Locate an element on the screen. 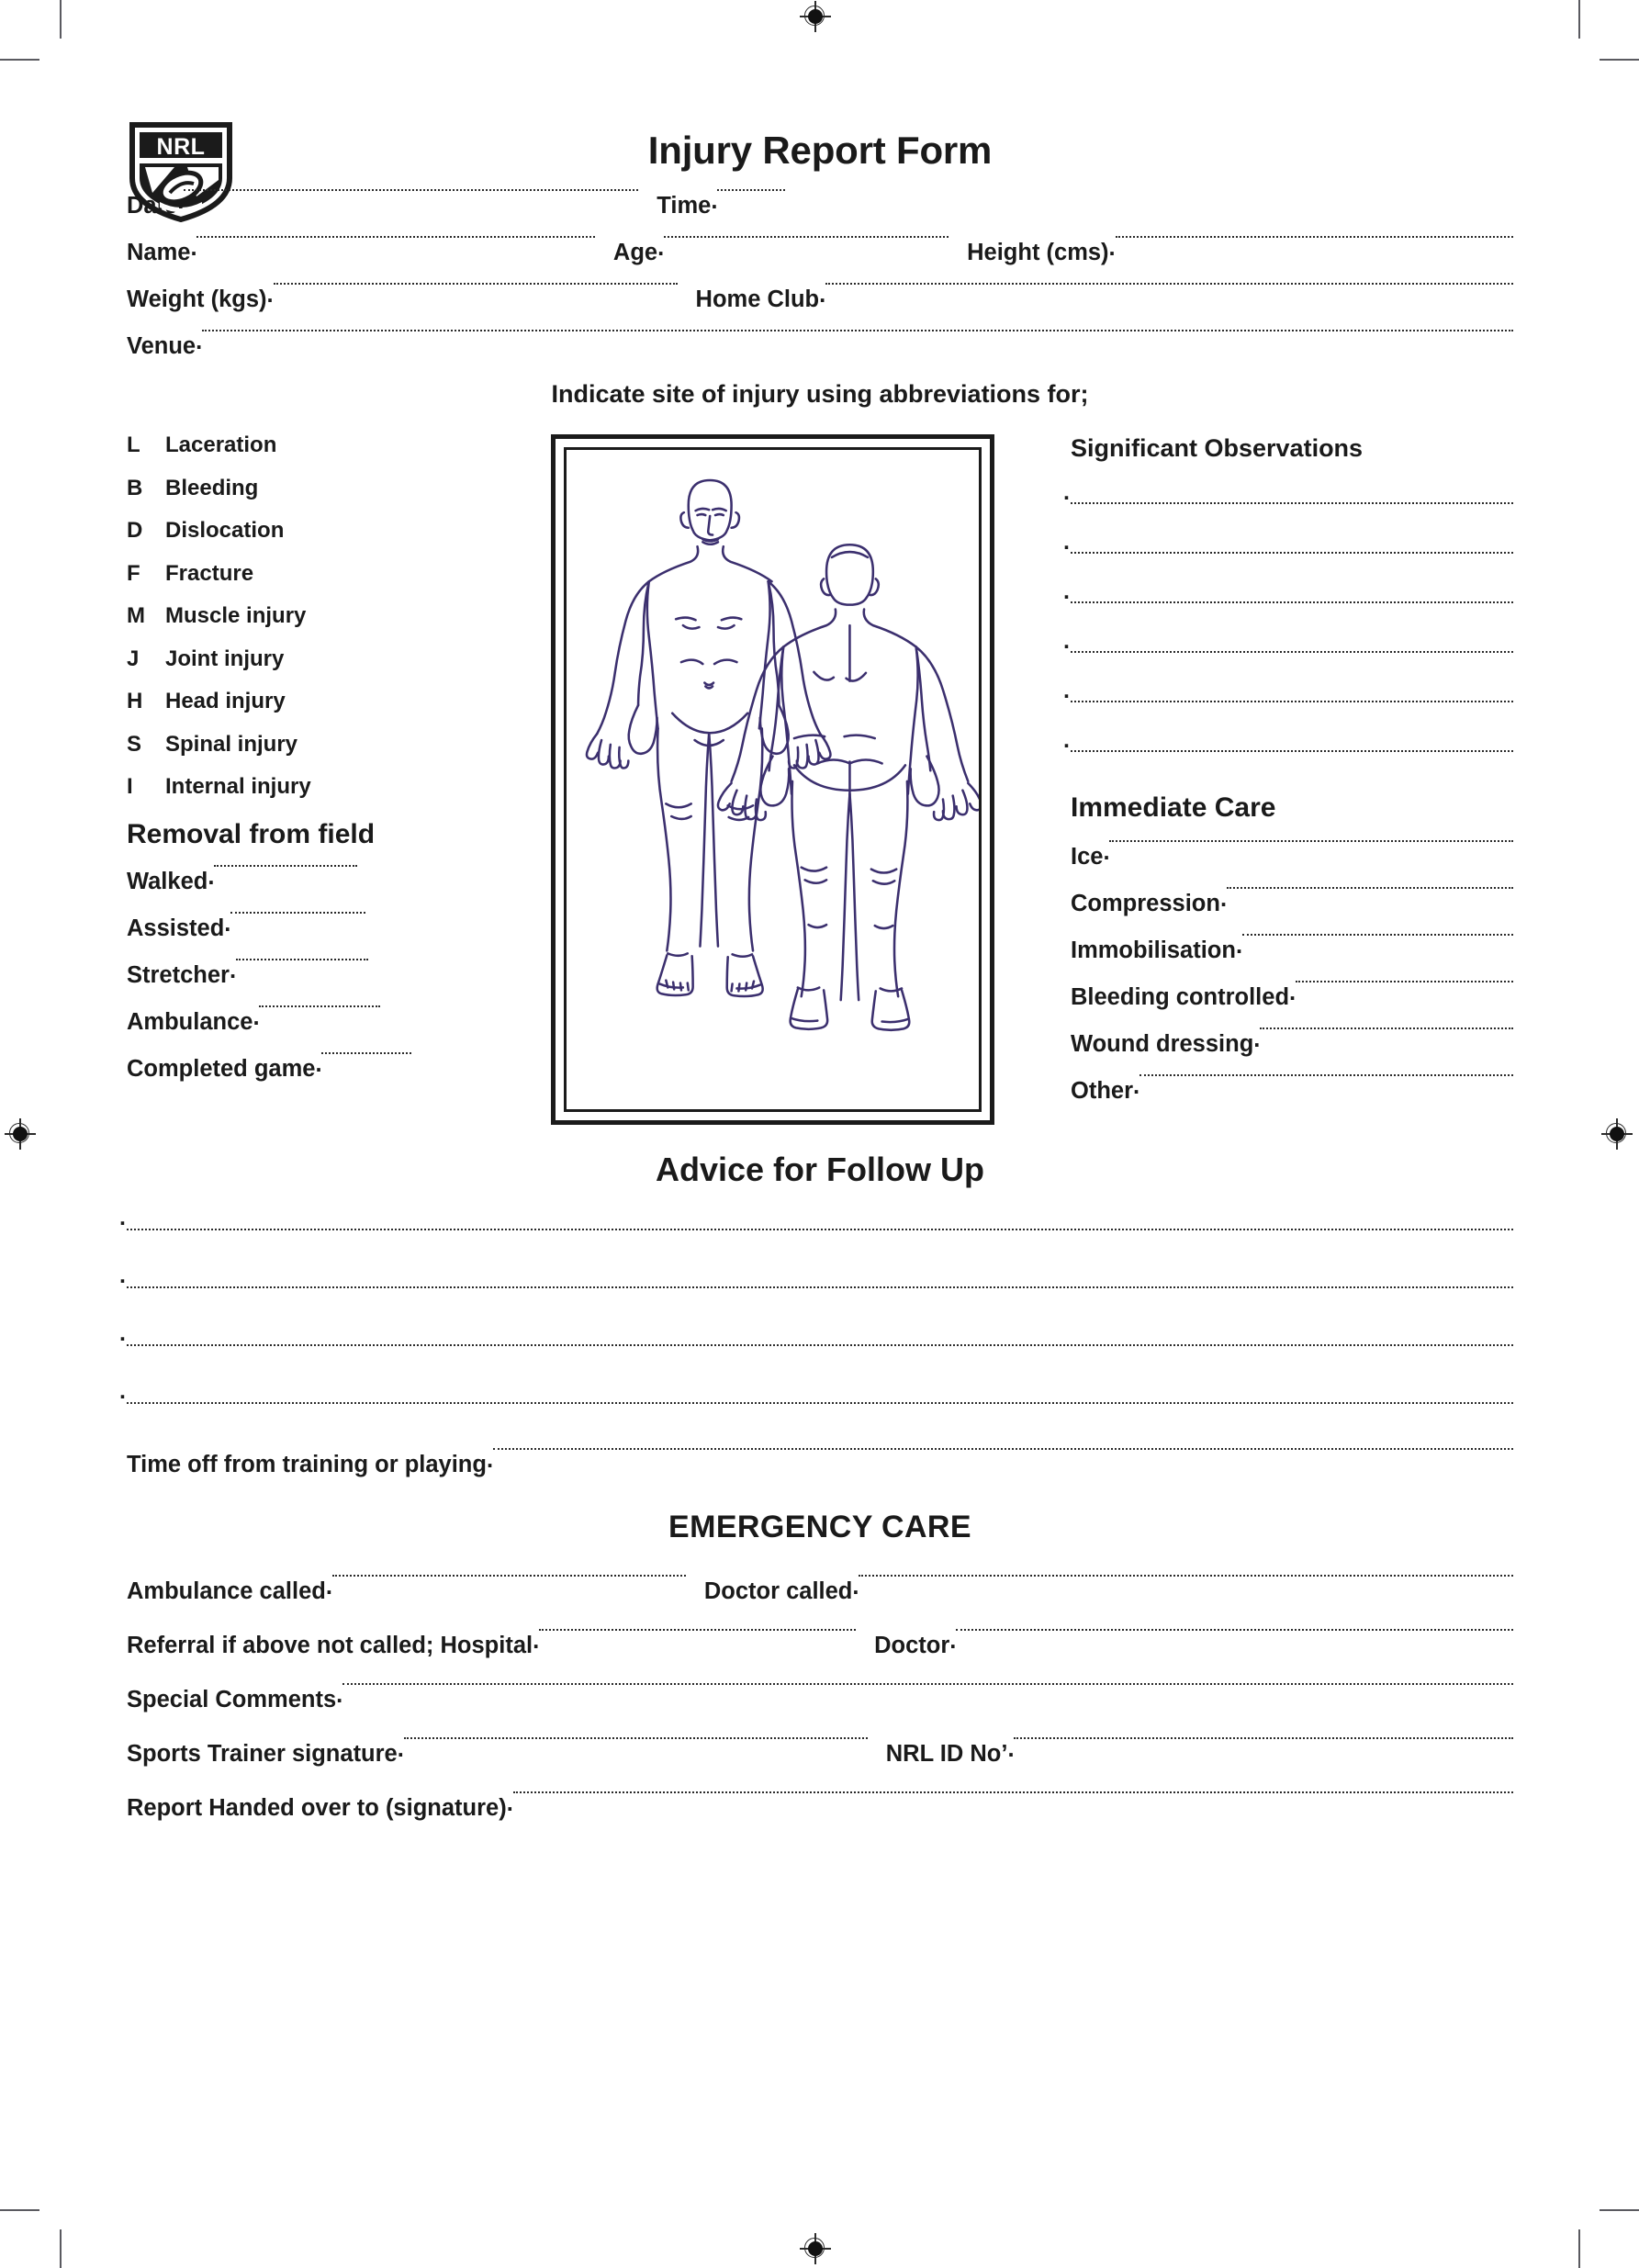 Image resolution: width=1639 pixels, height=2268 pixels. label-time: Time is located at coordinates (684, 206).